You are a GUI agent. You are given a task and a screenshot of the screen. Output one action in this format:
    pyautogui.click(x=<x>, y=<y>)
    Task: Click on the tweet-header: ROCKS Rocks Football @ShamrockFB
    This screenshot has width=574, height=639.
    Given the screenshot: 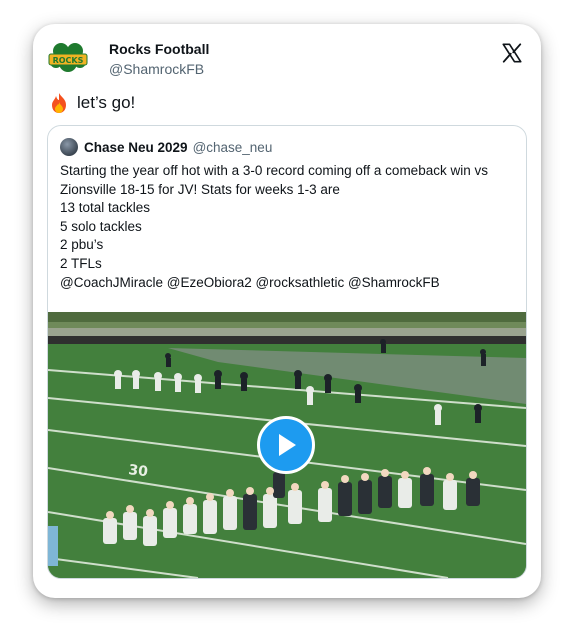 What is the action you would take?
    pyautogui.click(x=287, y=62)
    